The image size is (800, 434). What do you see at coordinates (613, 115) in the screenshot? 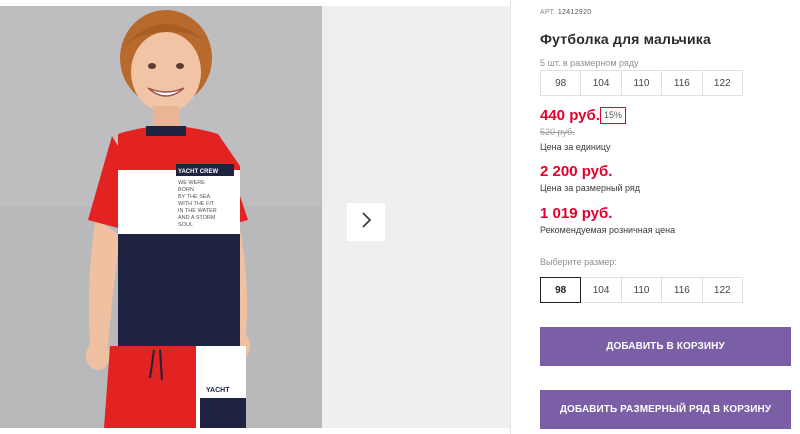
I see `discount-badge: 15%` at bounding box center [613, 115].